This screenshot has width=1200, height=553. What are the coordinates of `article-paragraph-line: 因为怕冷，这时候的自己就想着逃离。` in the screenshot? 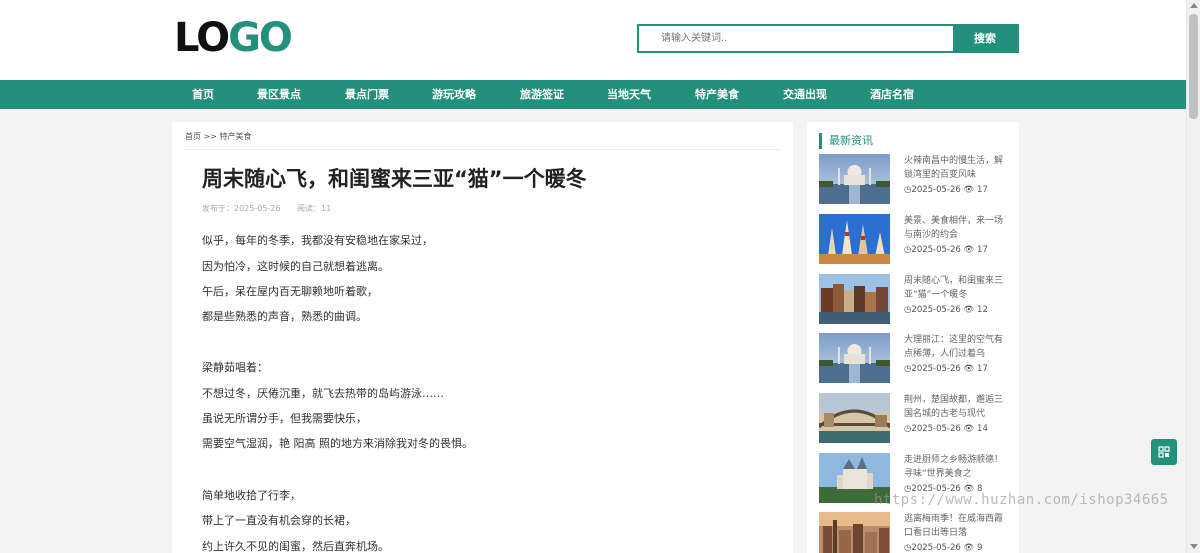 It's located at (295, 266).